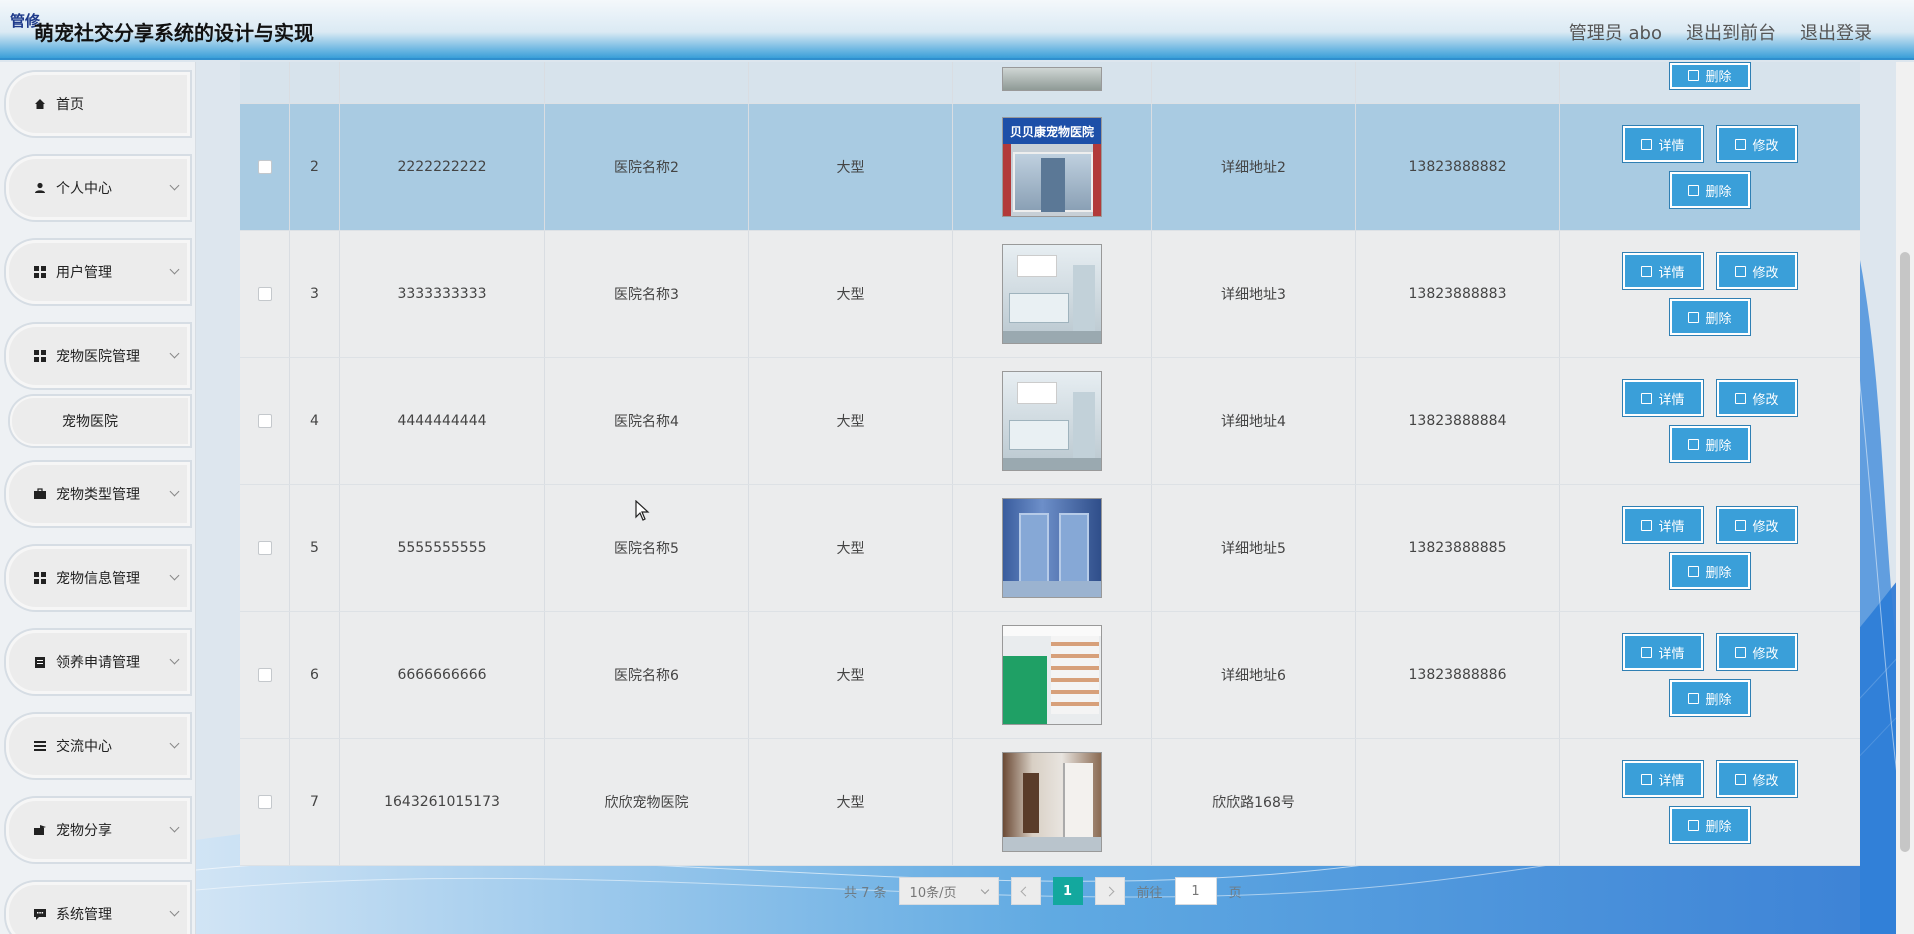 The image size is (1914, 934). Describe the element at coordinates (98, 272) in the screenshot. I see `sidebar-item-user-management: 用户管理` at that location.